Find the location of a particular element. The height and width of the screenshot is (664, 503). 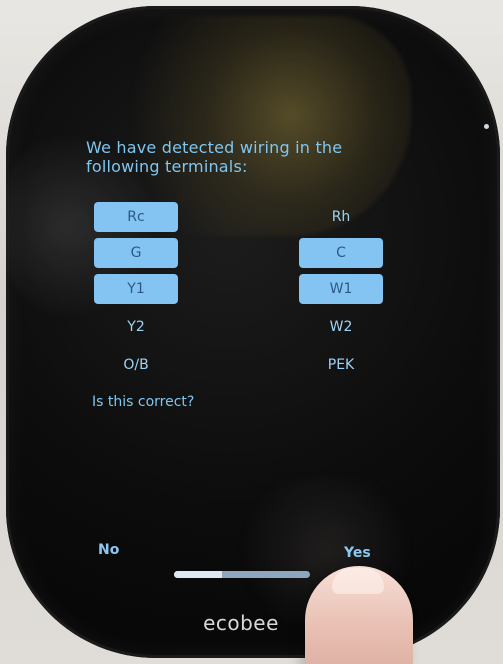

terminal-rc: Rc is located at coordinates (136, 217).